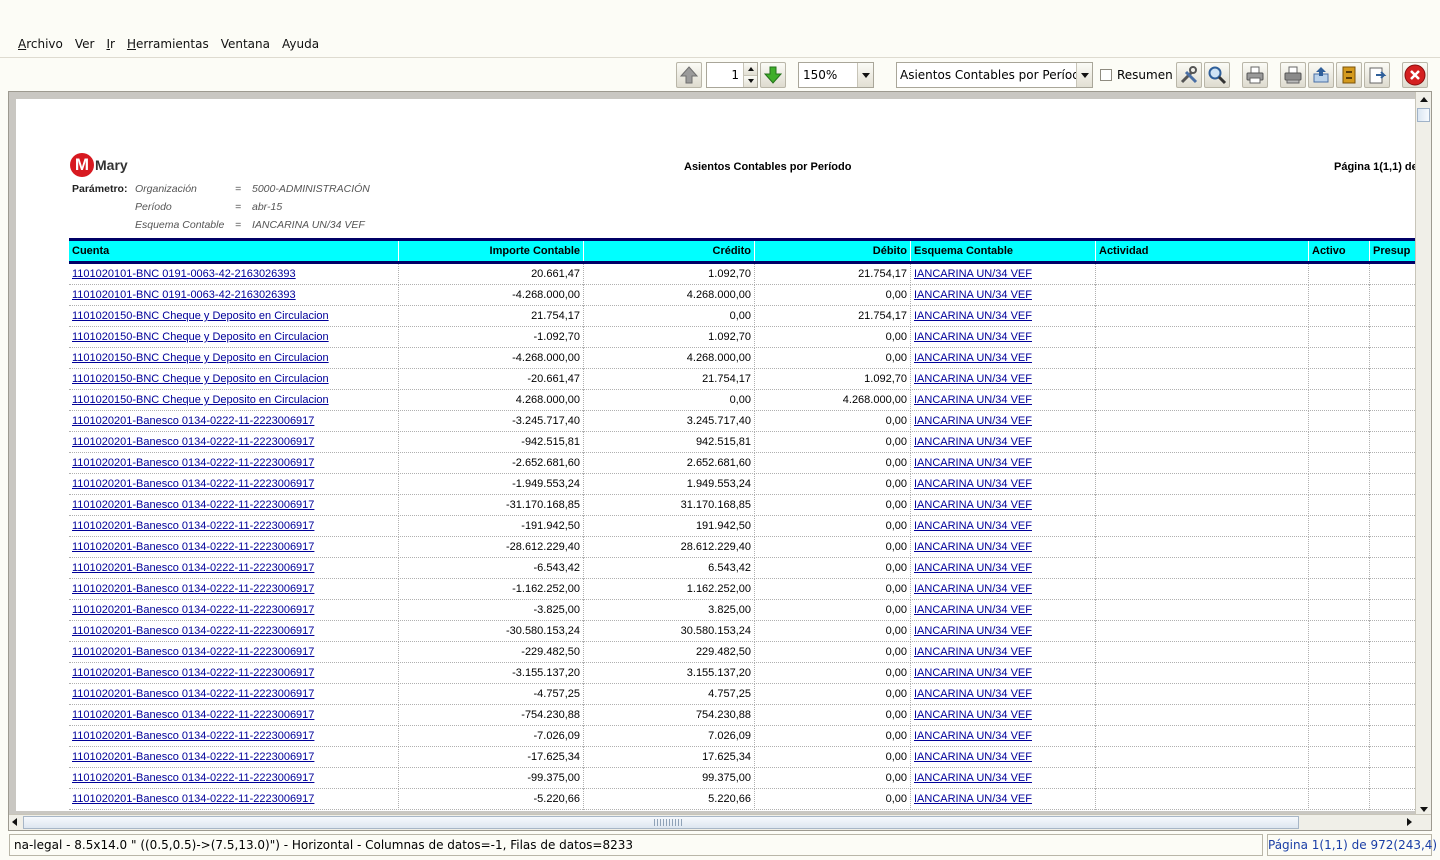 The height and width of the screenshot is (860, 1440). Describe the element at coordinates (85, 44) in the screenshot. I see `menu-item-ver: Ver` at that location.